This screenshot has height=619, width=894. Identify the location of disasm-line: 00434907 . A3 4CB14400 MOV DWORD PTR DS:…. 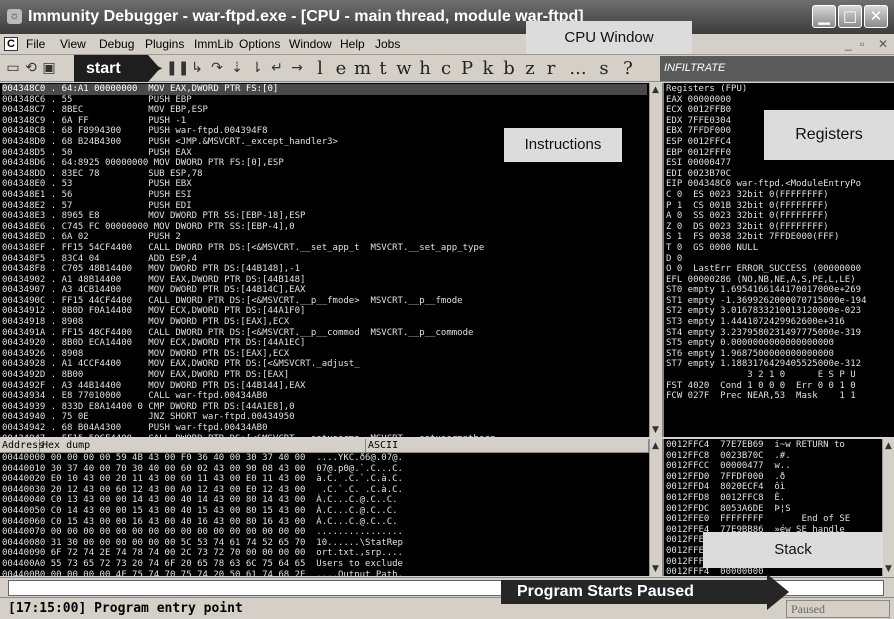
(324, 290).